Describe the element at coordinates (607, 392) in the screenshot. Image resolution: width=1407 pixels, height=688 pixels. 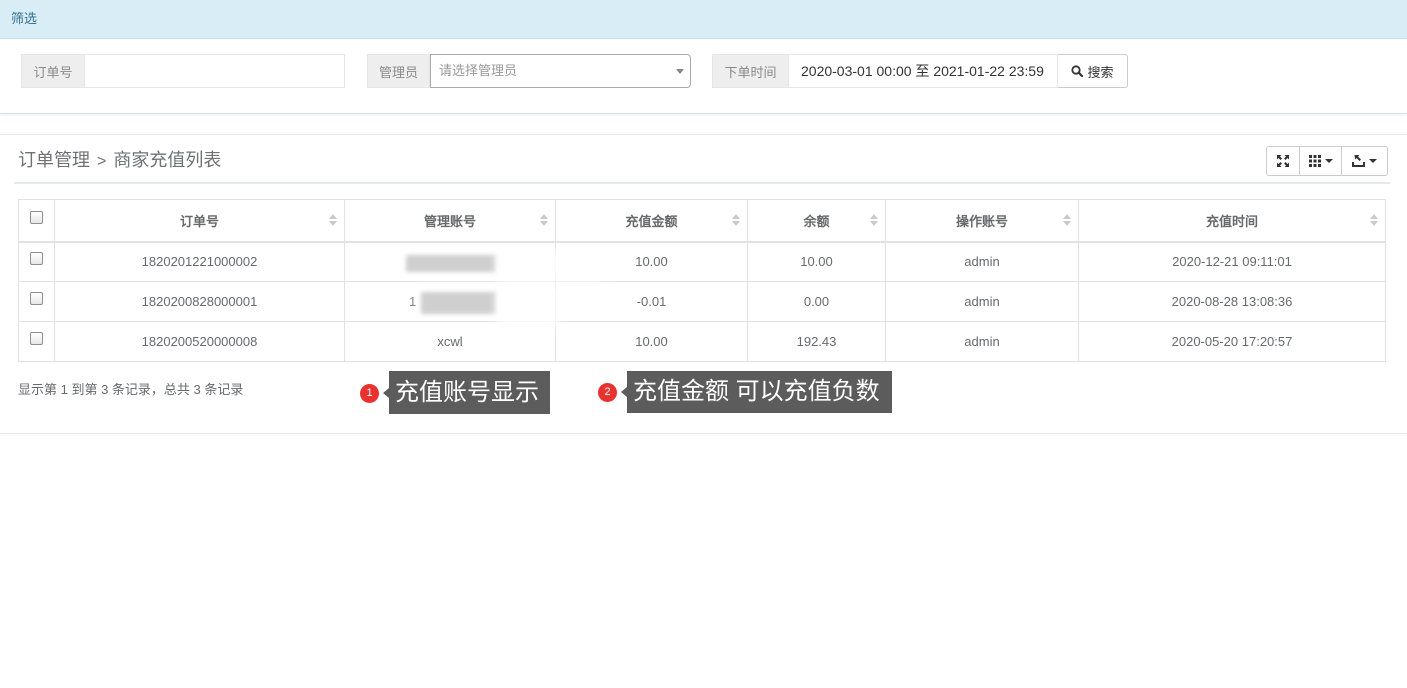
I see `annotation-badge: 2` at that location.